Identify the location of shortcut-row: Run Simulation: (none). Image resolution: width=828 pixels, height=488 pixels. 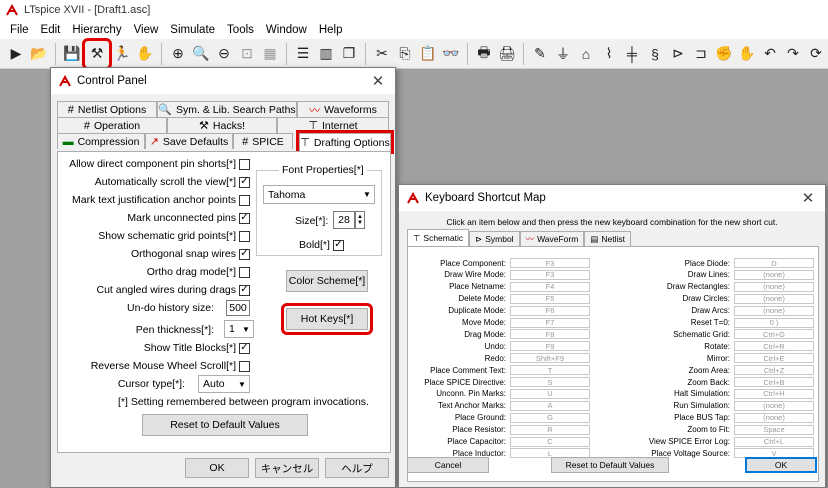
(713, 406).